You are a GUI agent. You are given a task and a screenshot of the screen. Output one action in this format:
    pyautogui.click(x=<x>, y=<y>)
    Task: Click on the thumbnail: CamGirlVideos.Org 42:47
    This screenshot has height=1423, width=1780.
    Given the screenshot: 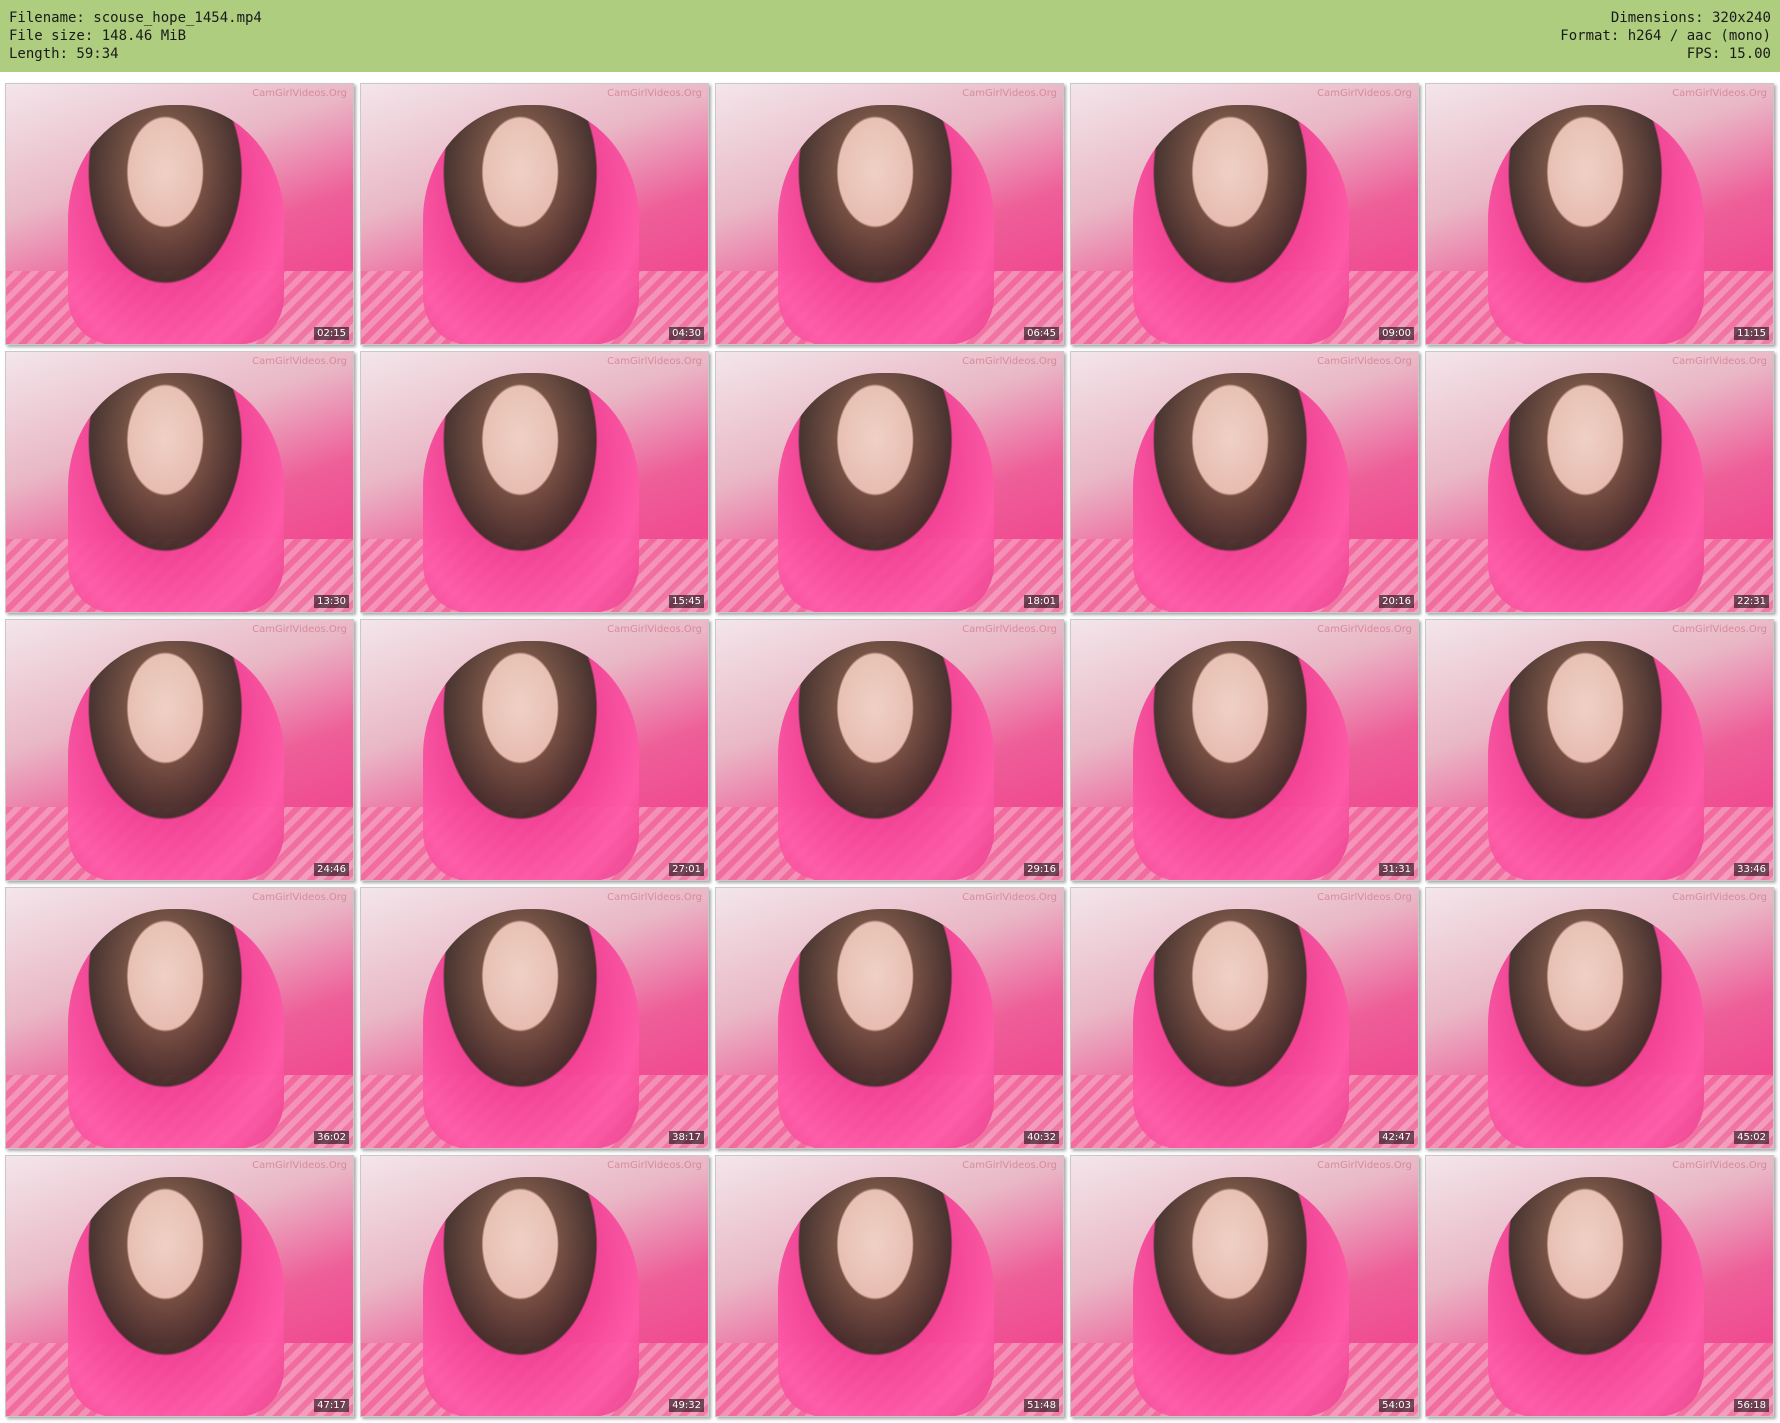 What is the action you would take?
    pyautogui.click(x=1244, y=1018)
    